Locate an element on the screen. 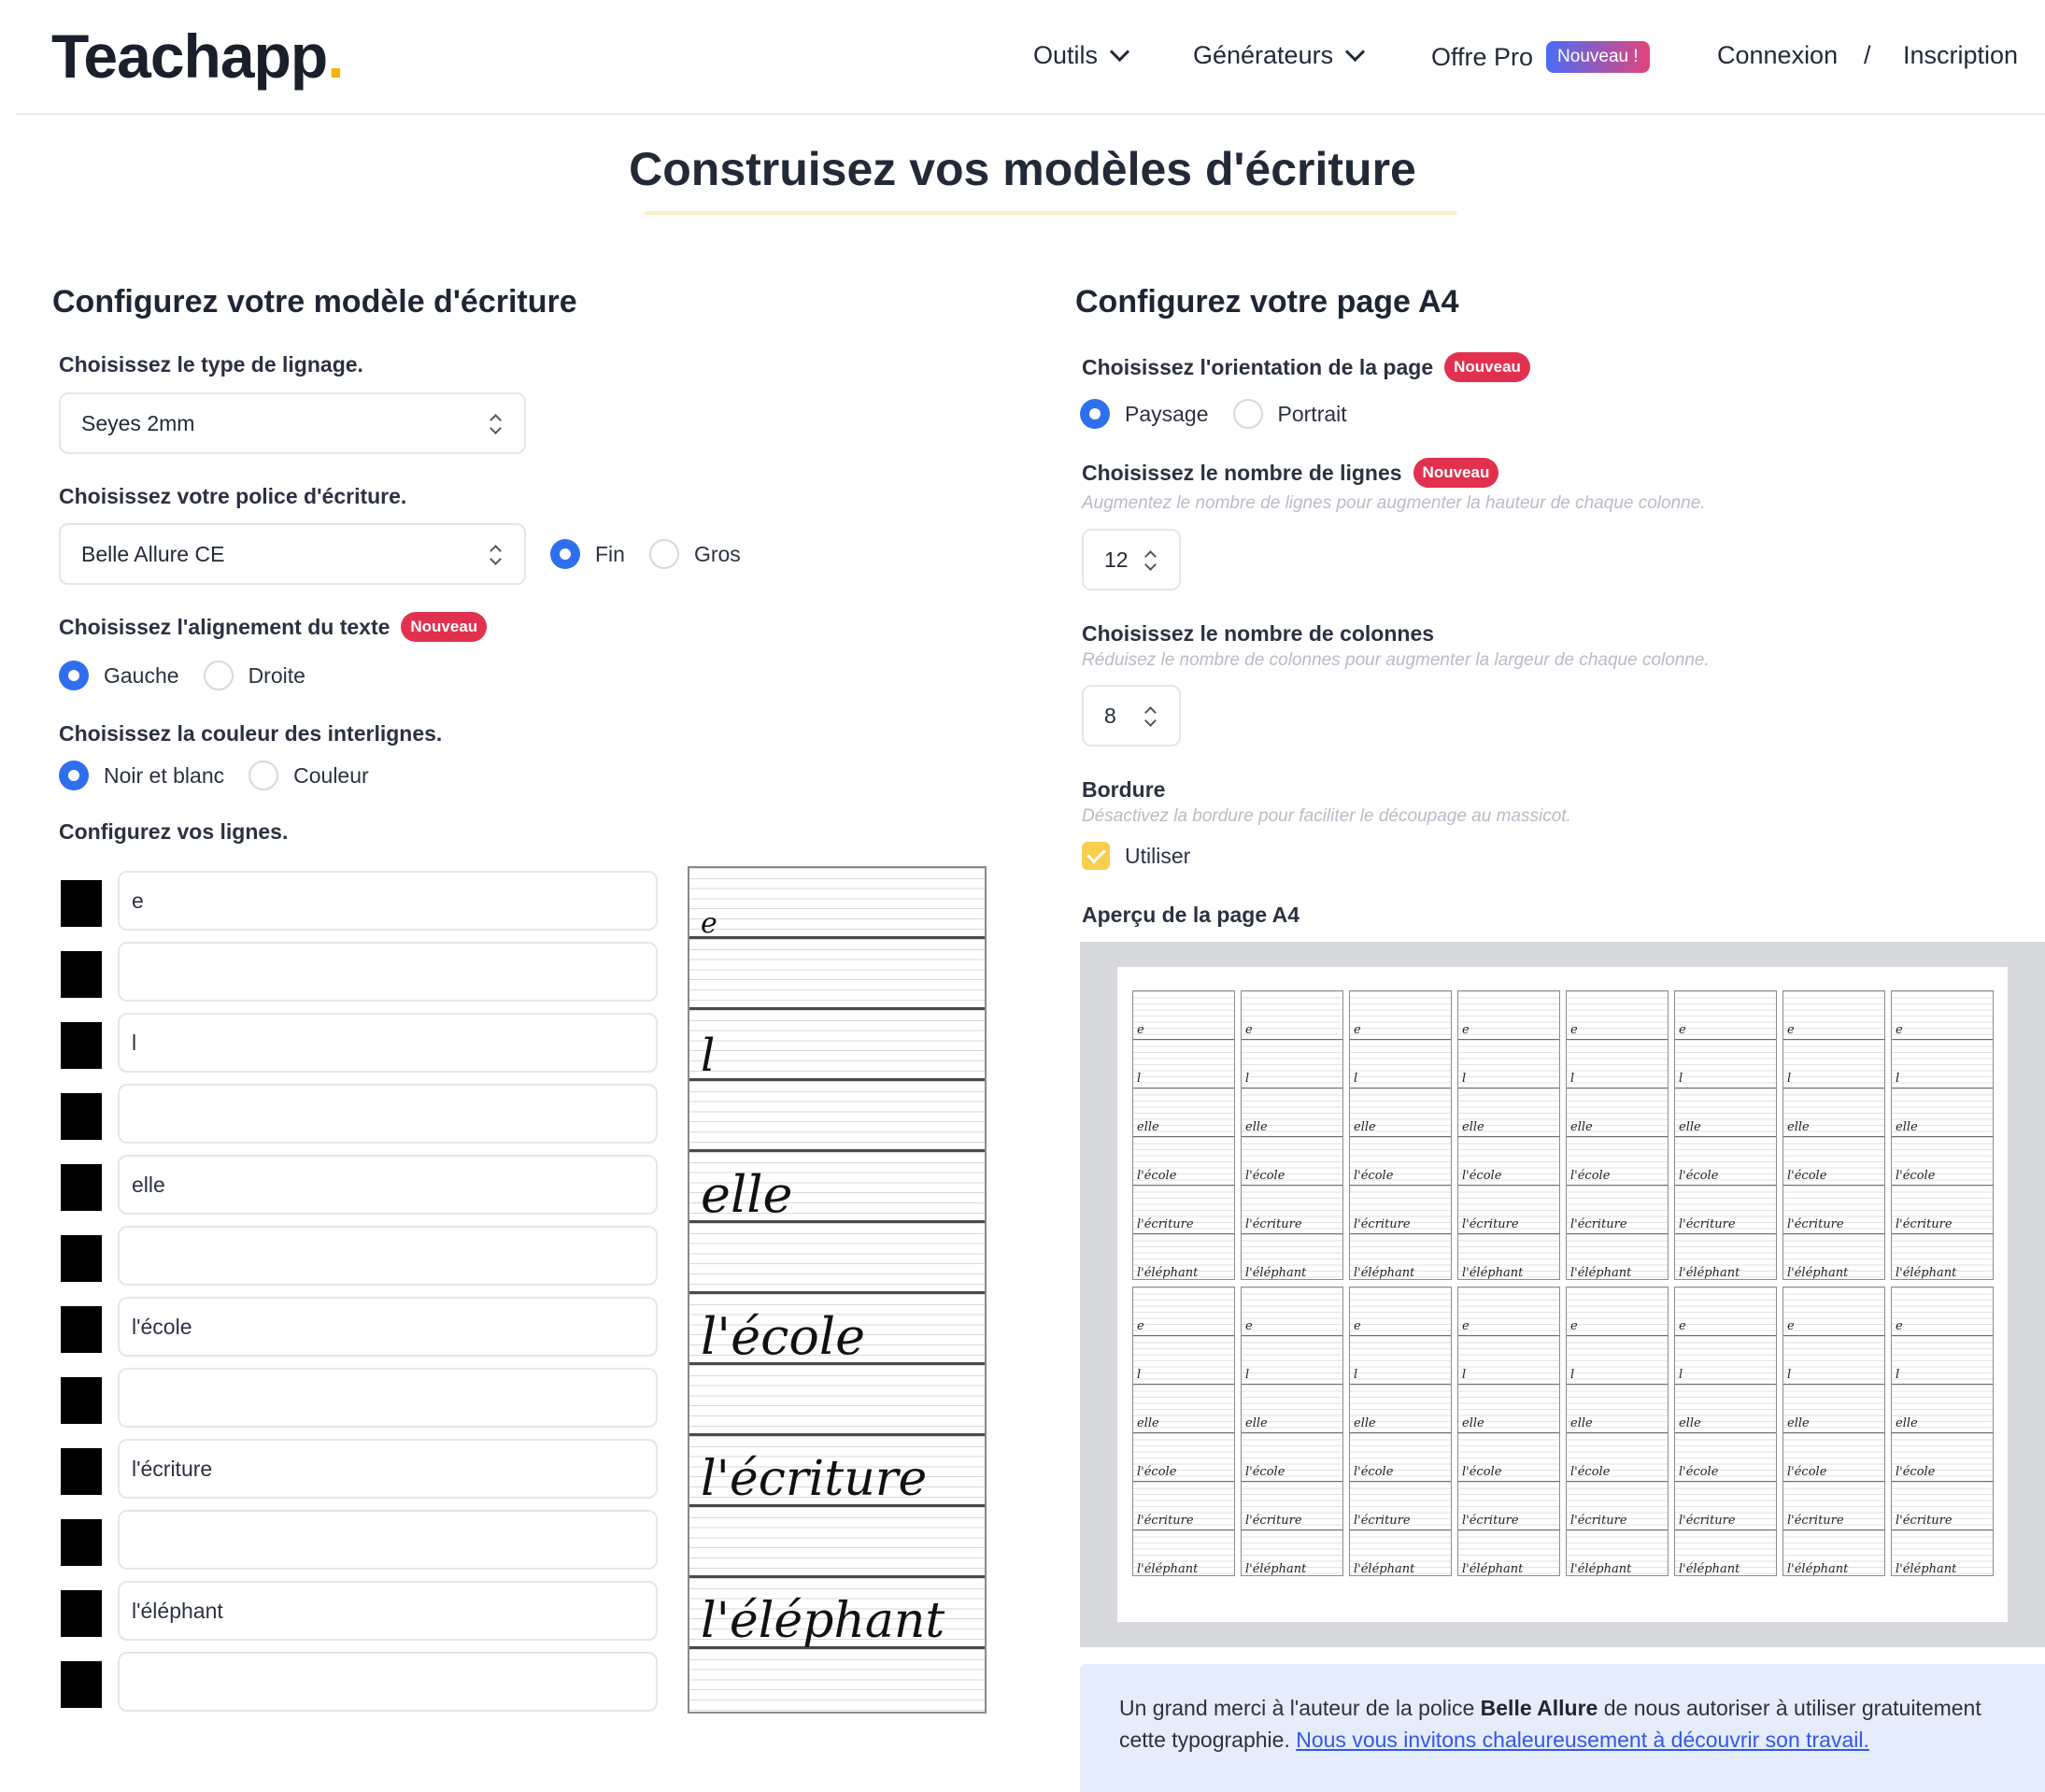 This screenshot has width=2045, height=1792. nav-connexion: Connexion is located at coordinates (1777, 55).